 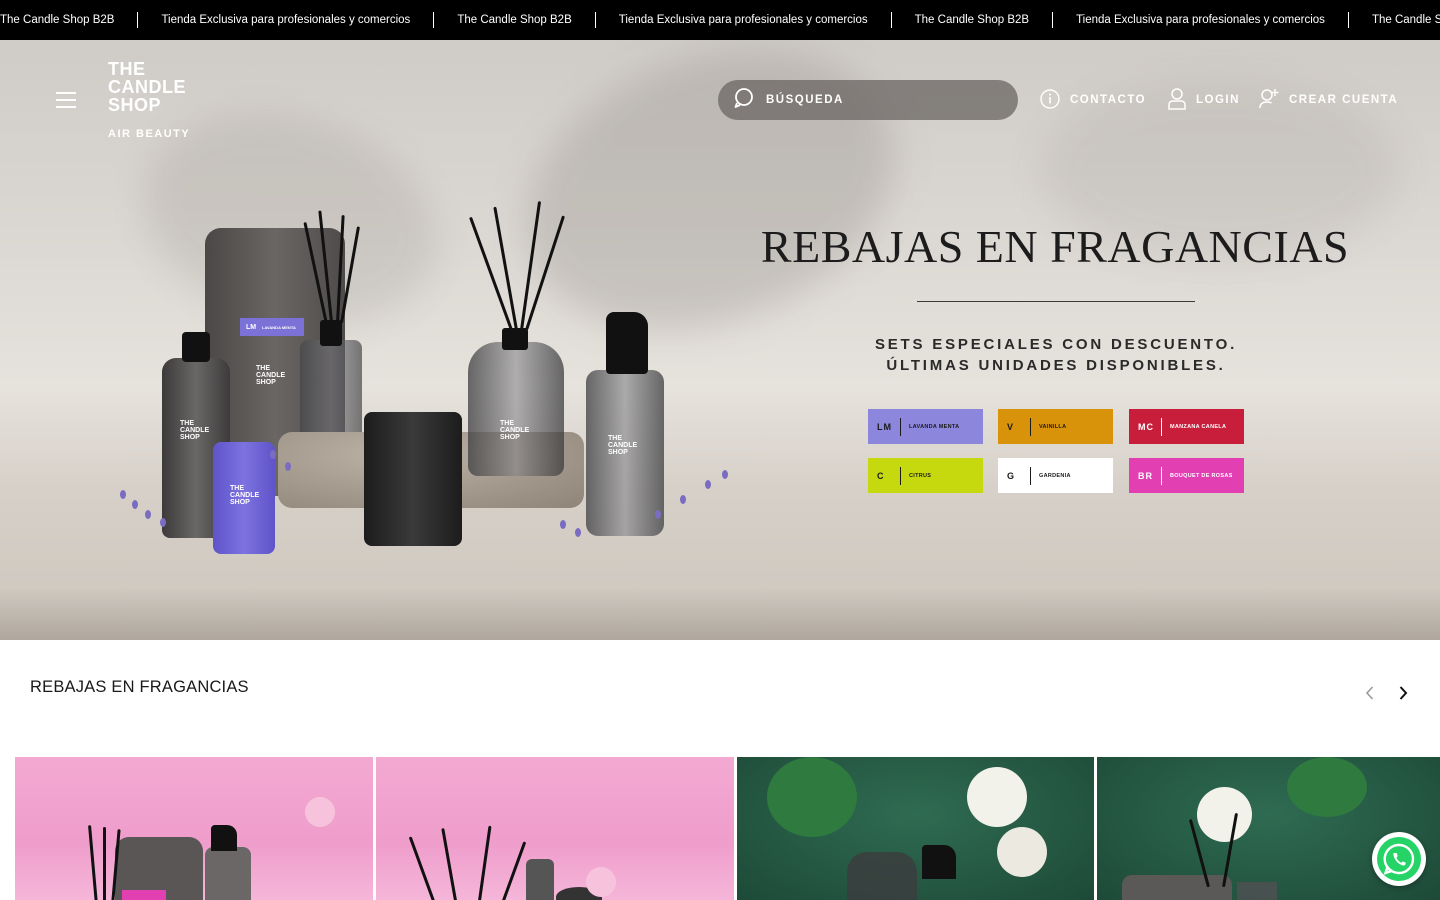 I want to click on table-shadow, so click(x=720, y=614).